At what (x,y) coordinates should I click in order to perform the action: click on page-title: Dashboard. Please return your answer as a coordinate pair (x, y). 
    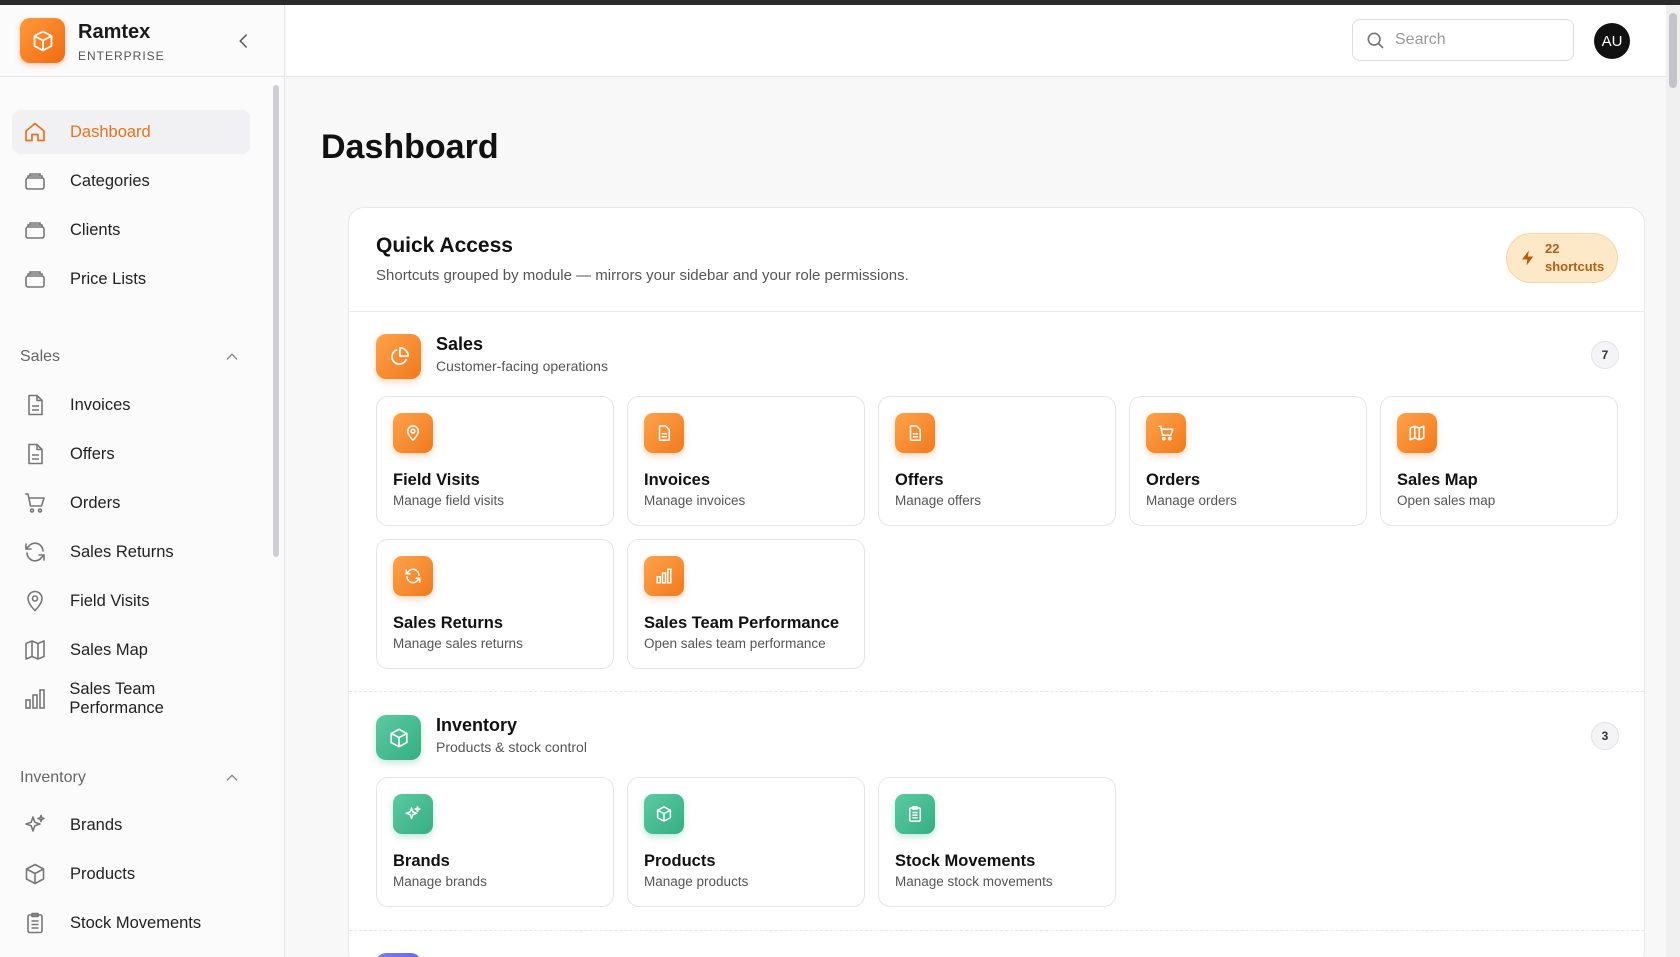
    Looking at the image, I should click on (410, 147).